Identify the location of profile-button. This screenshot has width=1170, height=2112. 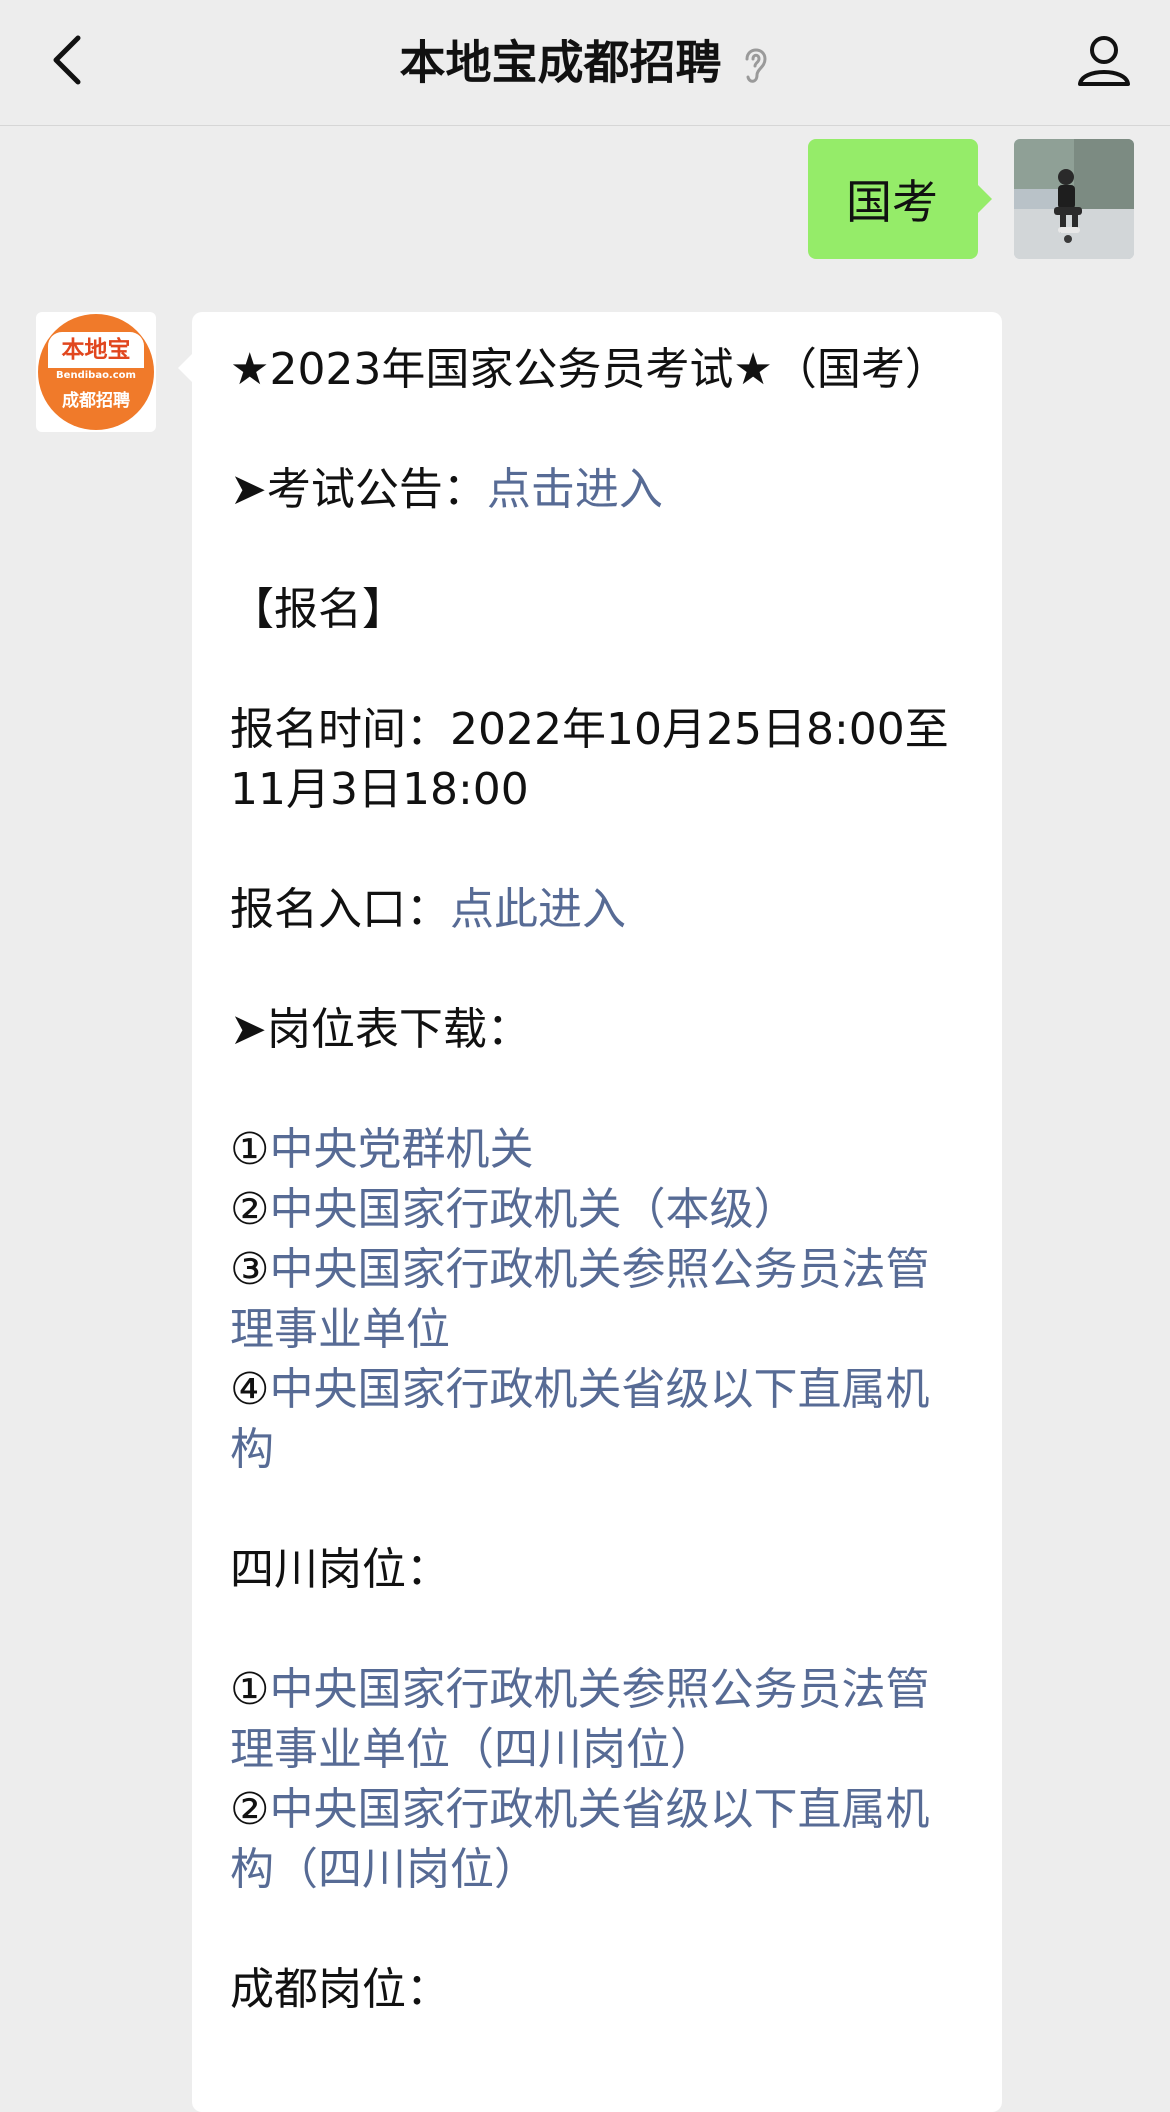
(1104, 60).